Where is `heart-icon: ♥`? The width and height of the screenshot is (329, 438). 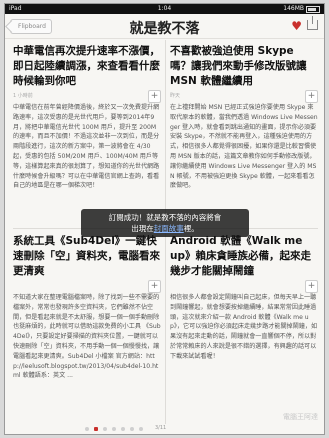
heart-icon: ♥ is located at coordinates (296, 26).